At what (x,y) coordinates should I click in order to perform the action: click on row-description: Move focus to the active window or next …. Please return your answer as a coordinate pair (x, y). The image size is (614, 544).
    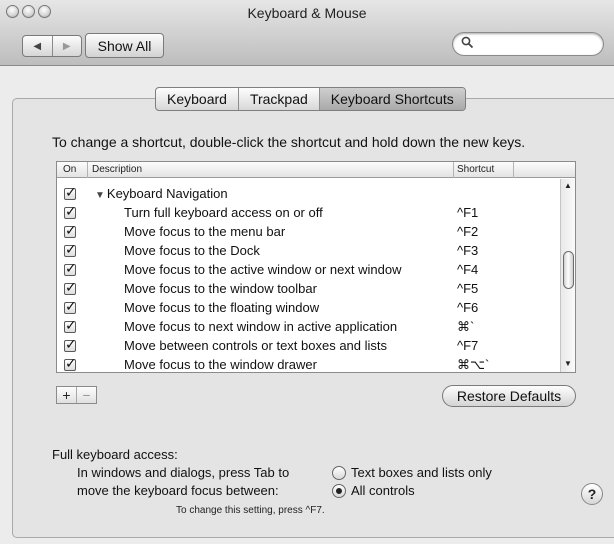
    Looking at the image, I should click on (263, 269).